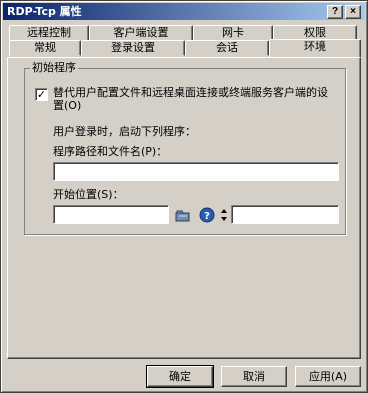  What do you see at coordinates (54, 68) in the screenshot?
I see `group-title: 初始程序` at bounding box center [54, 68].